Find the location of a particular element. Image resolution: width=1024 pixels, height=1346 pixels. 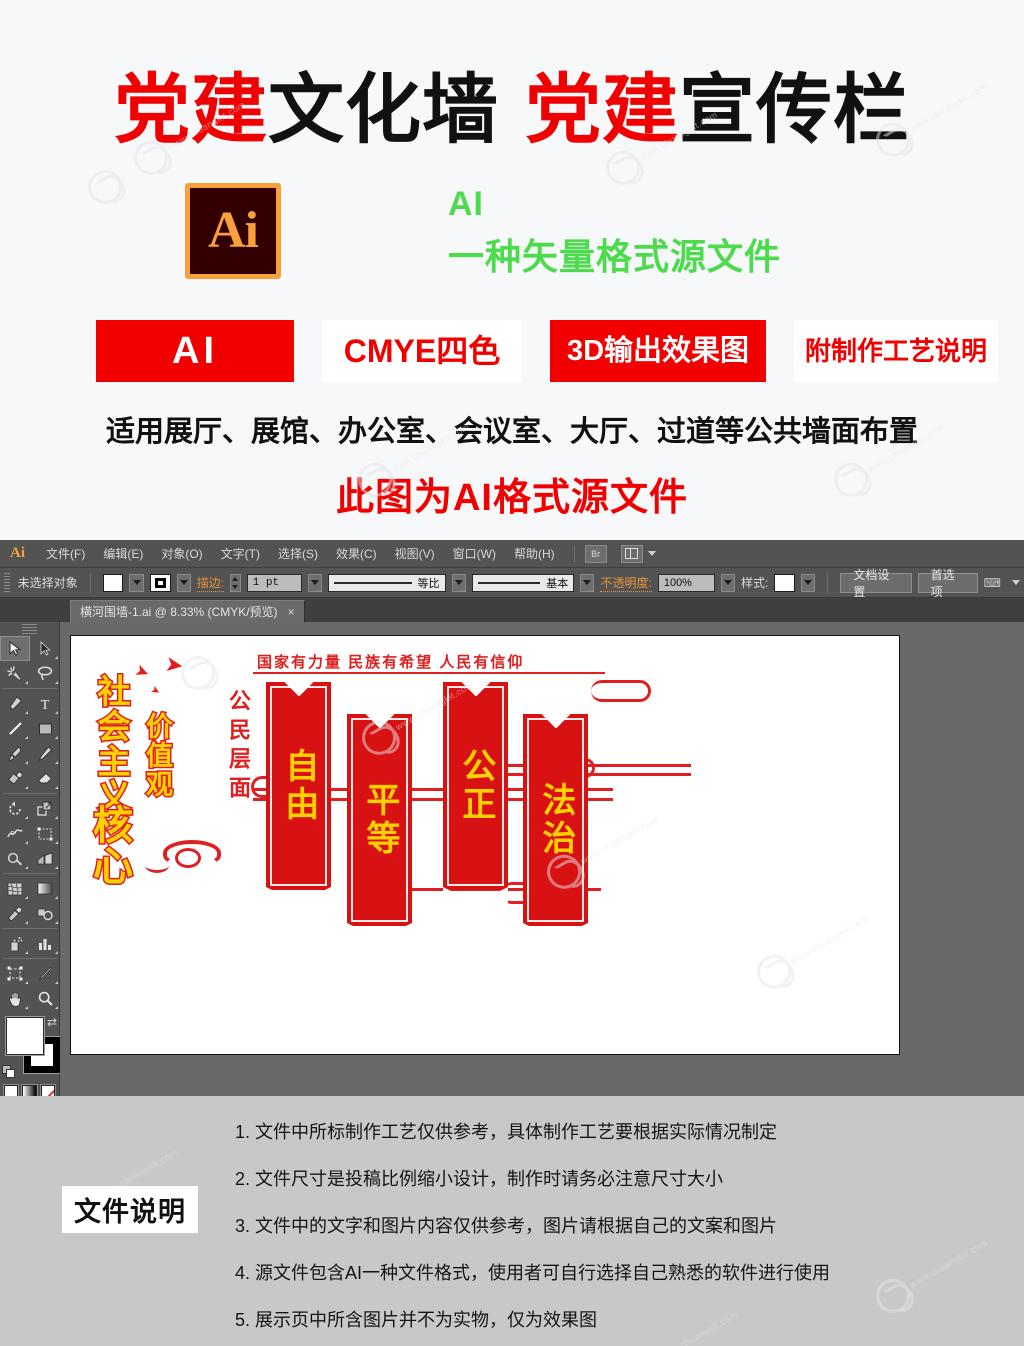

hand-tool is located at coordinates (15, 998).